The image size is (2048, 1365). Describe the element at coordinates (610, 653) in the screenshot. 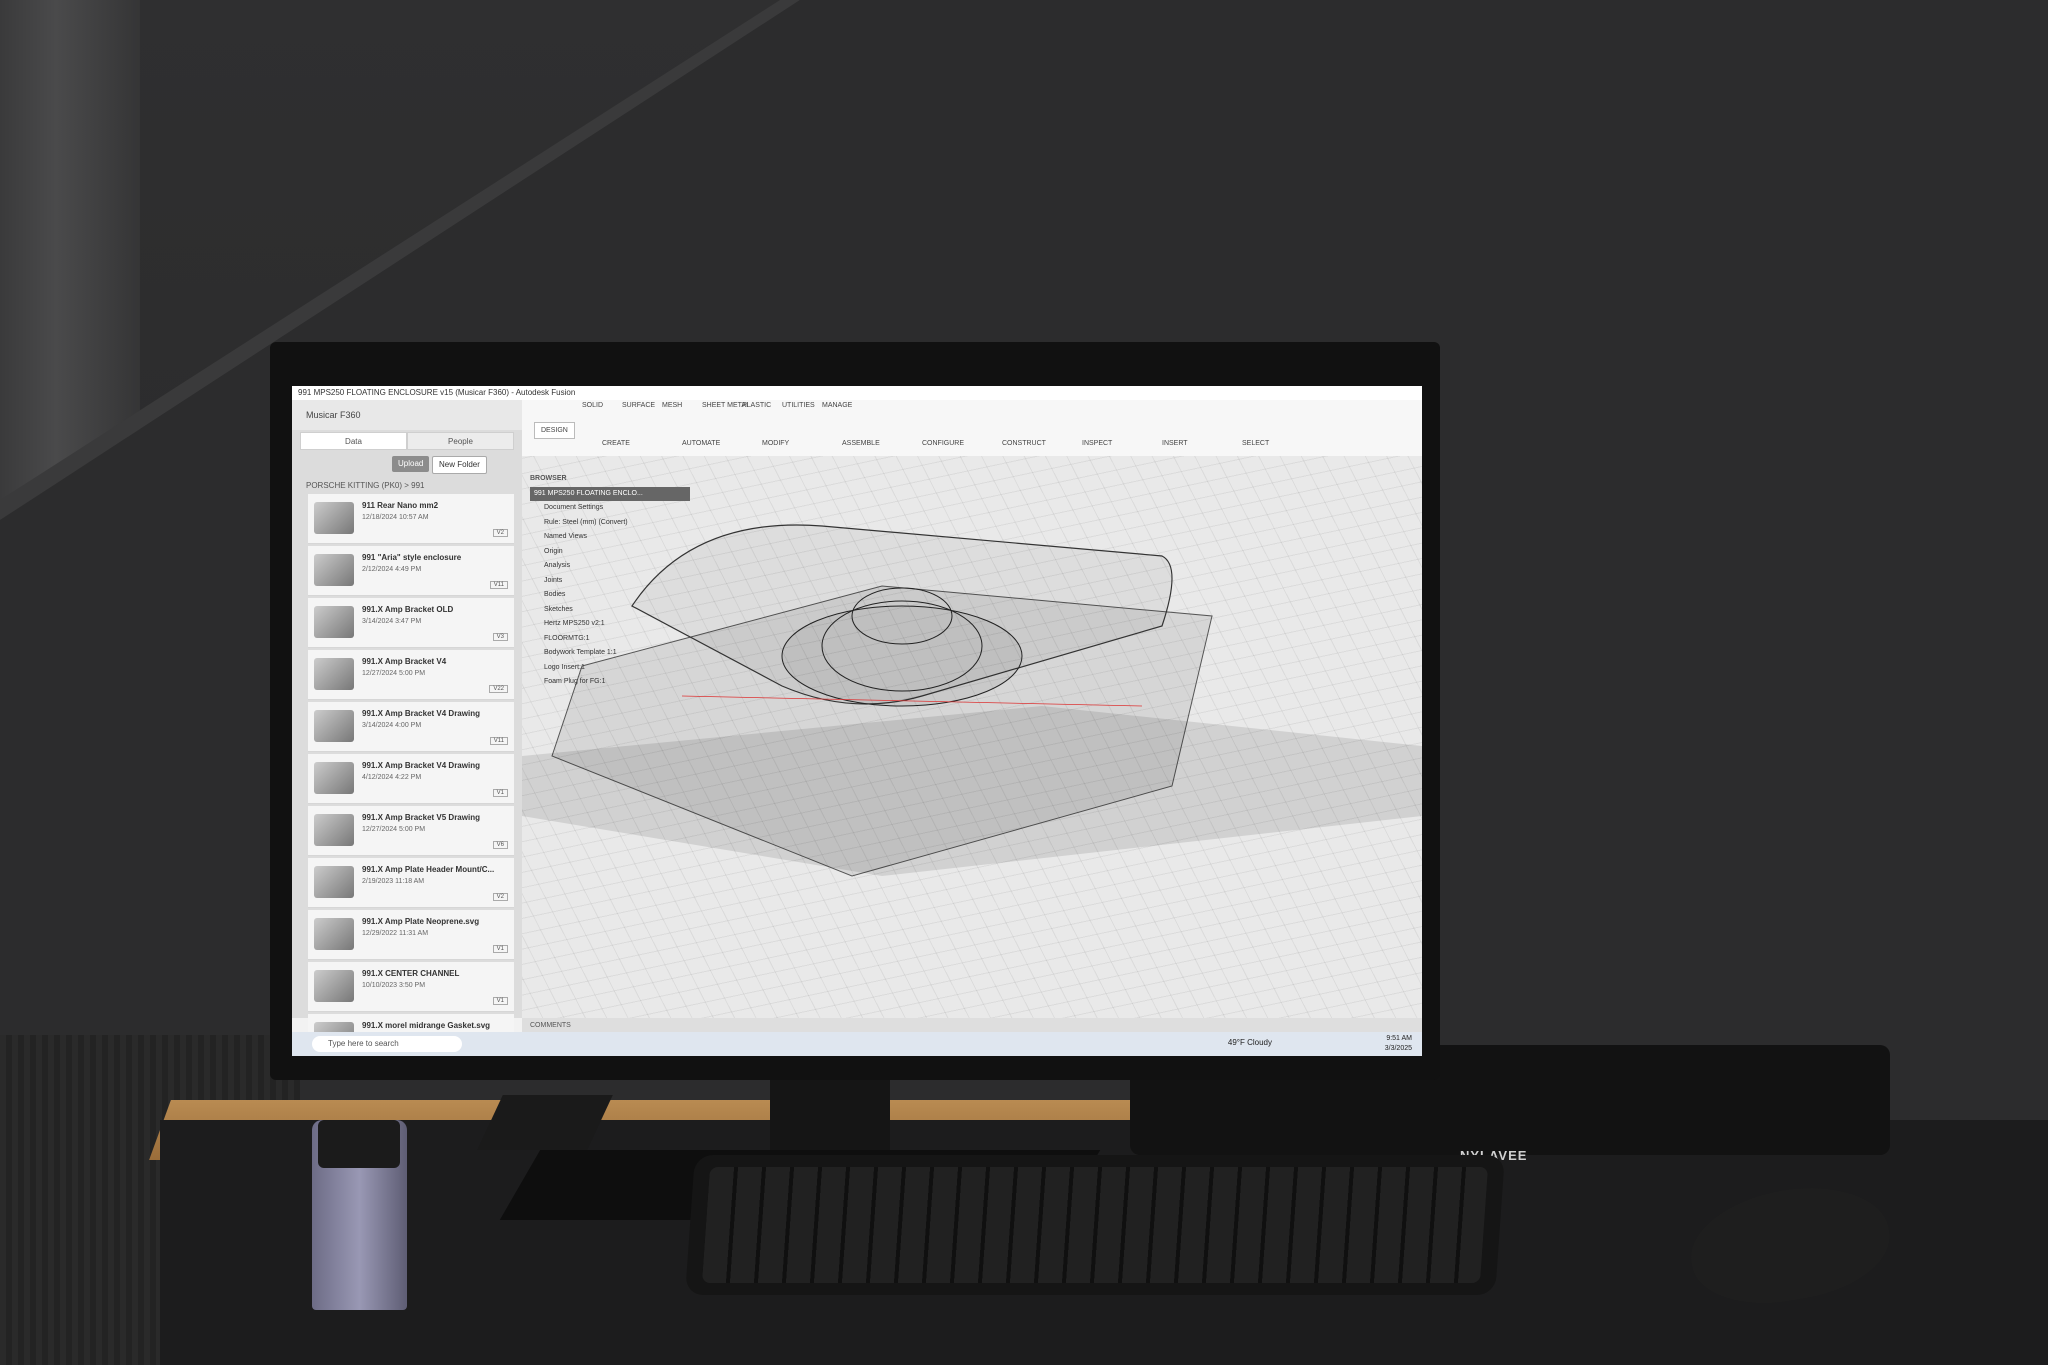

I see `browser-node: Bodywork Template 1:1` at that location.